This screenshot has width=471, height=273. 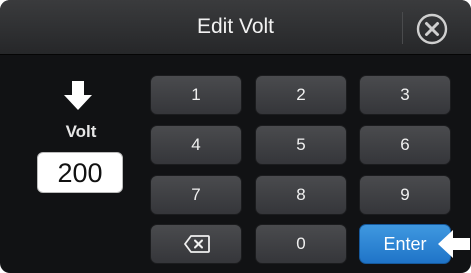 What do you see at coordinates (196, 145) in the screenshot?
I see `key-4: 4` at bounding box center [196, 145].